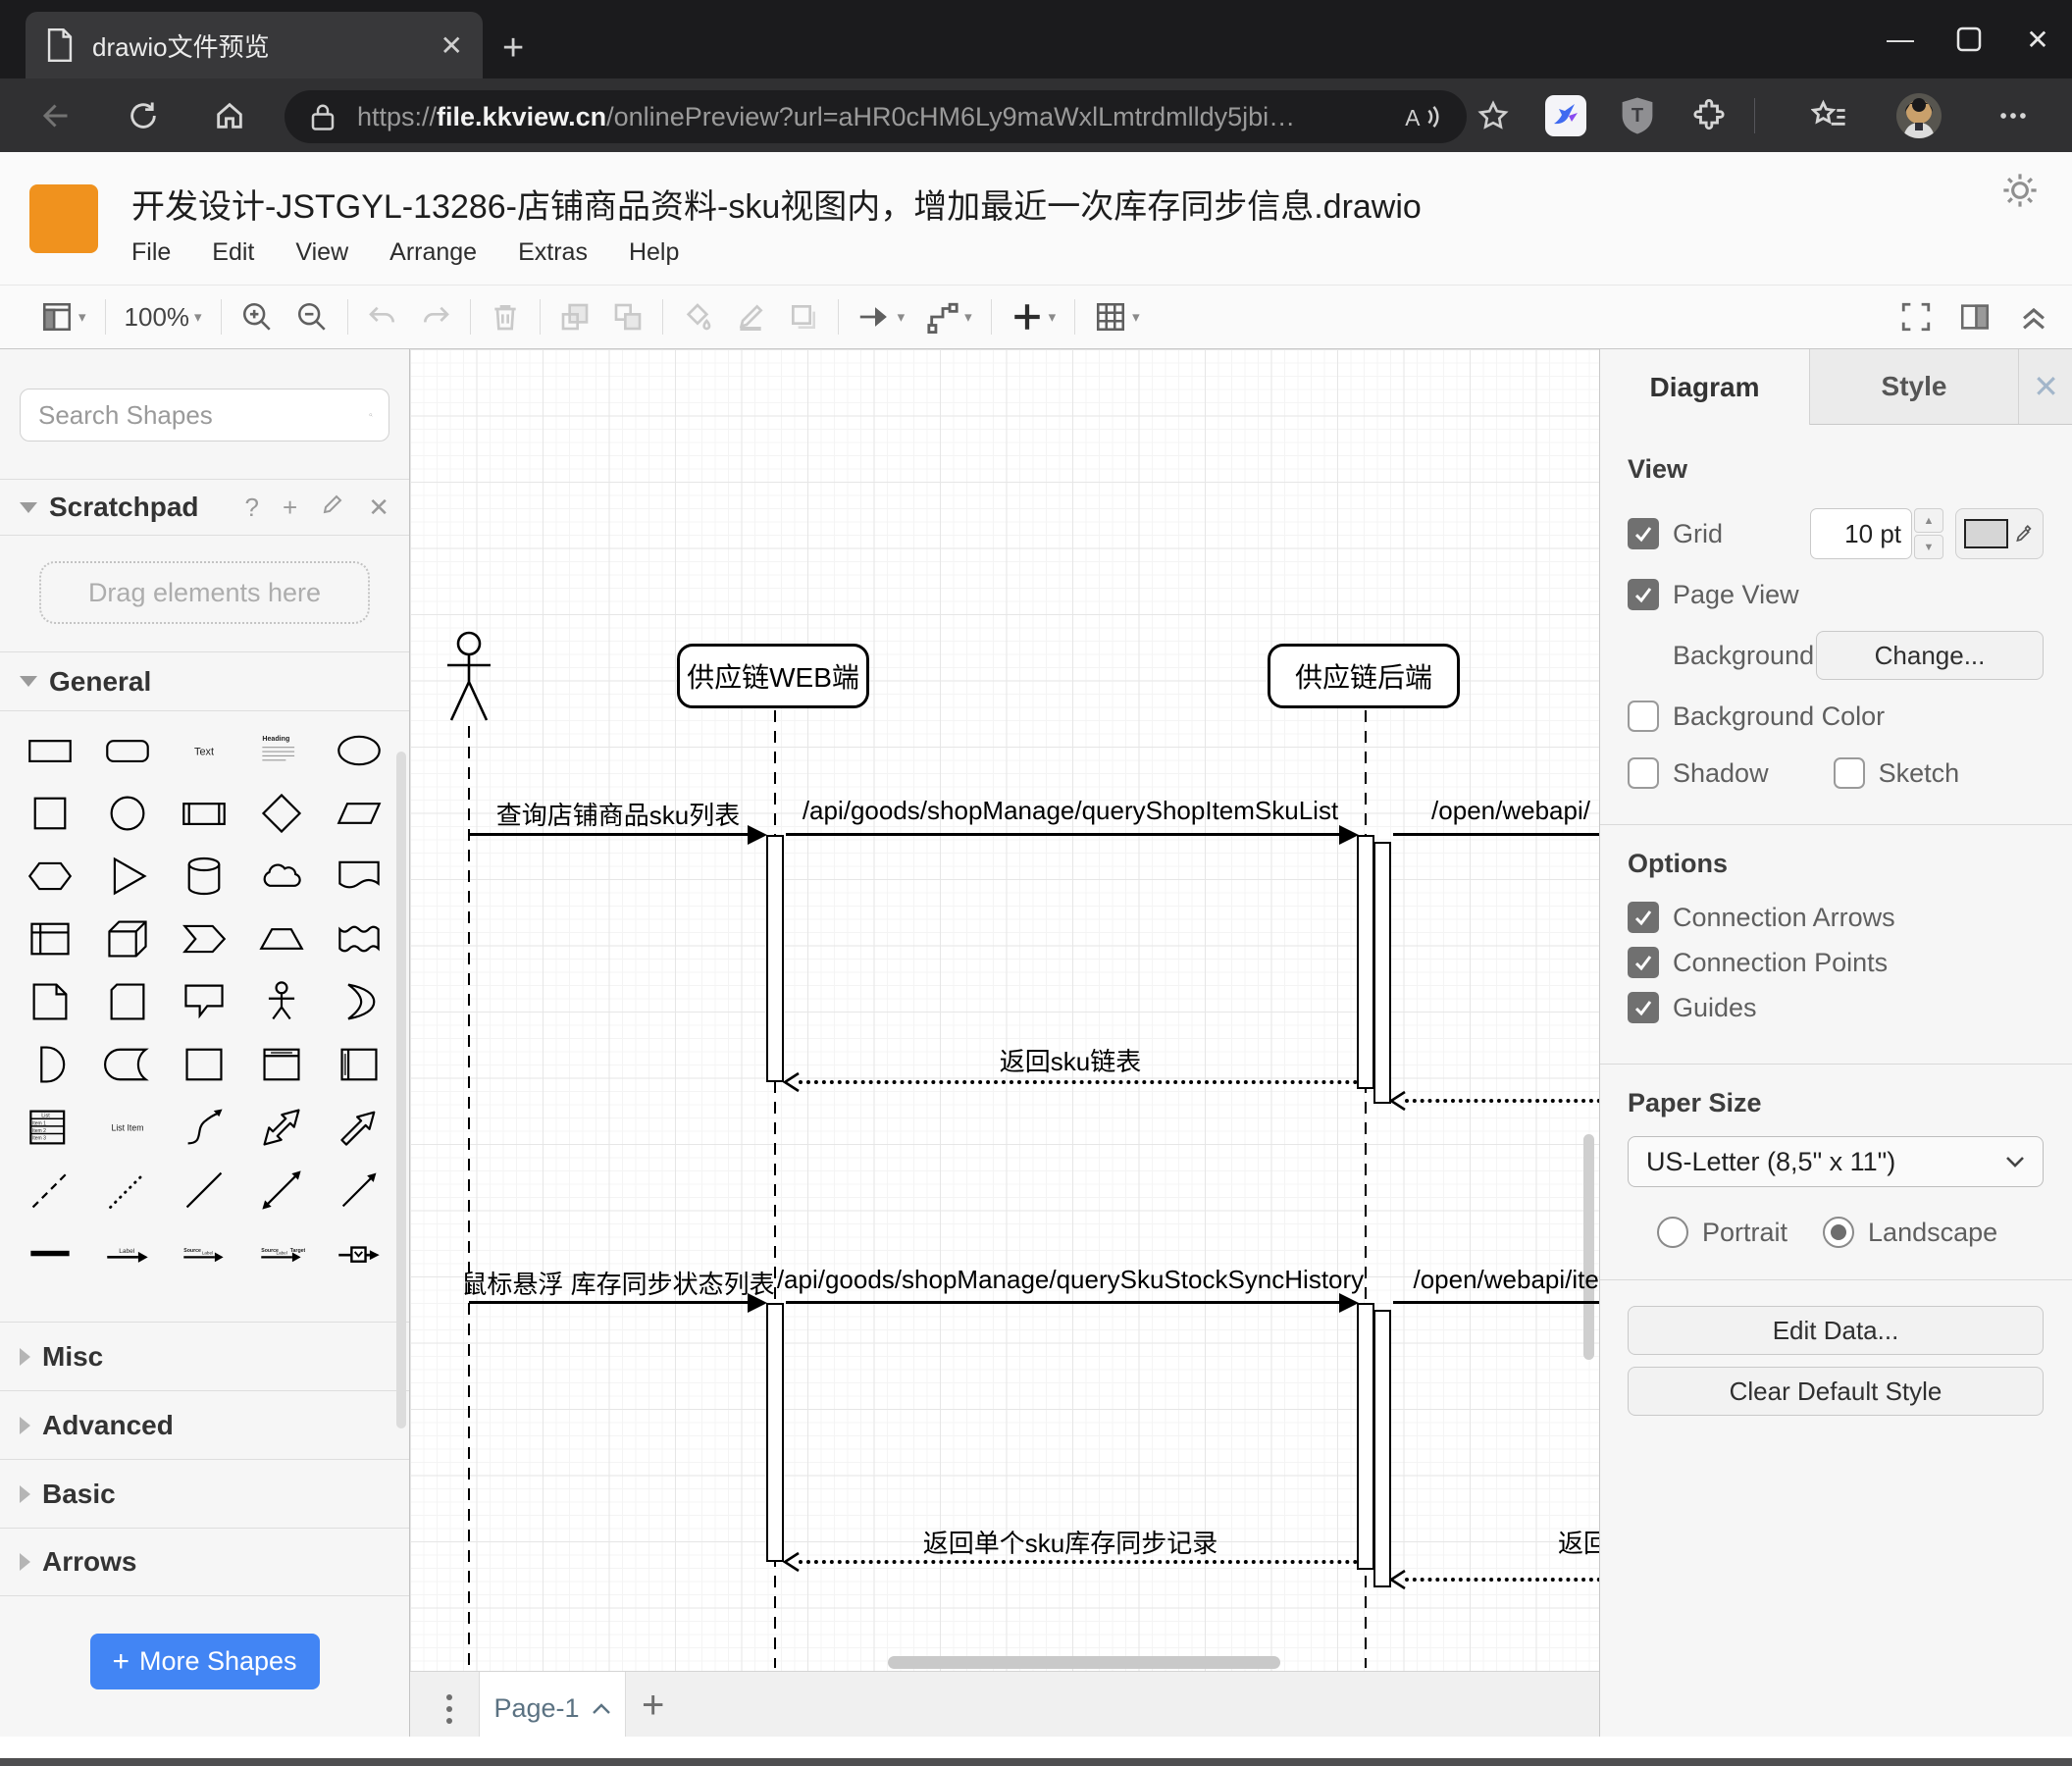 This screenshot has width=2072, height=1766. What do you see at coordinates (358, 1064) in the screenshot?
I see `shape-horizontal-container` at bounding box center [358, 1064].